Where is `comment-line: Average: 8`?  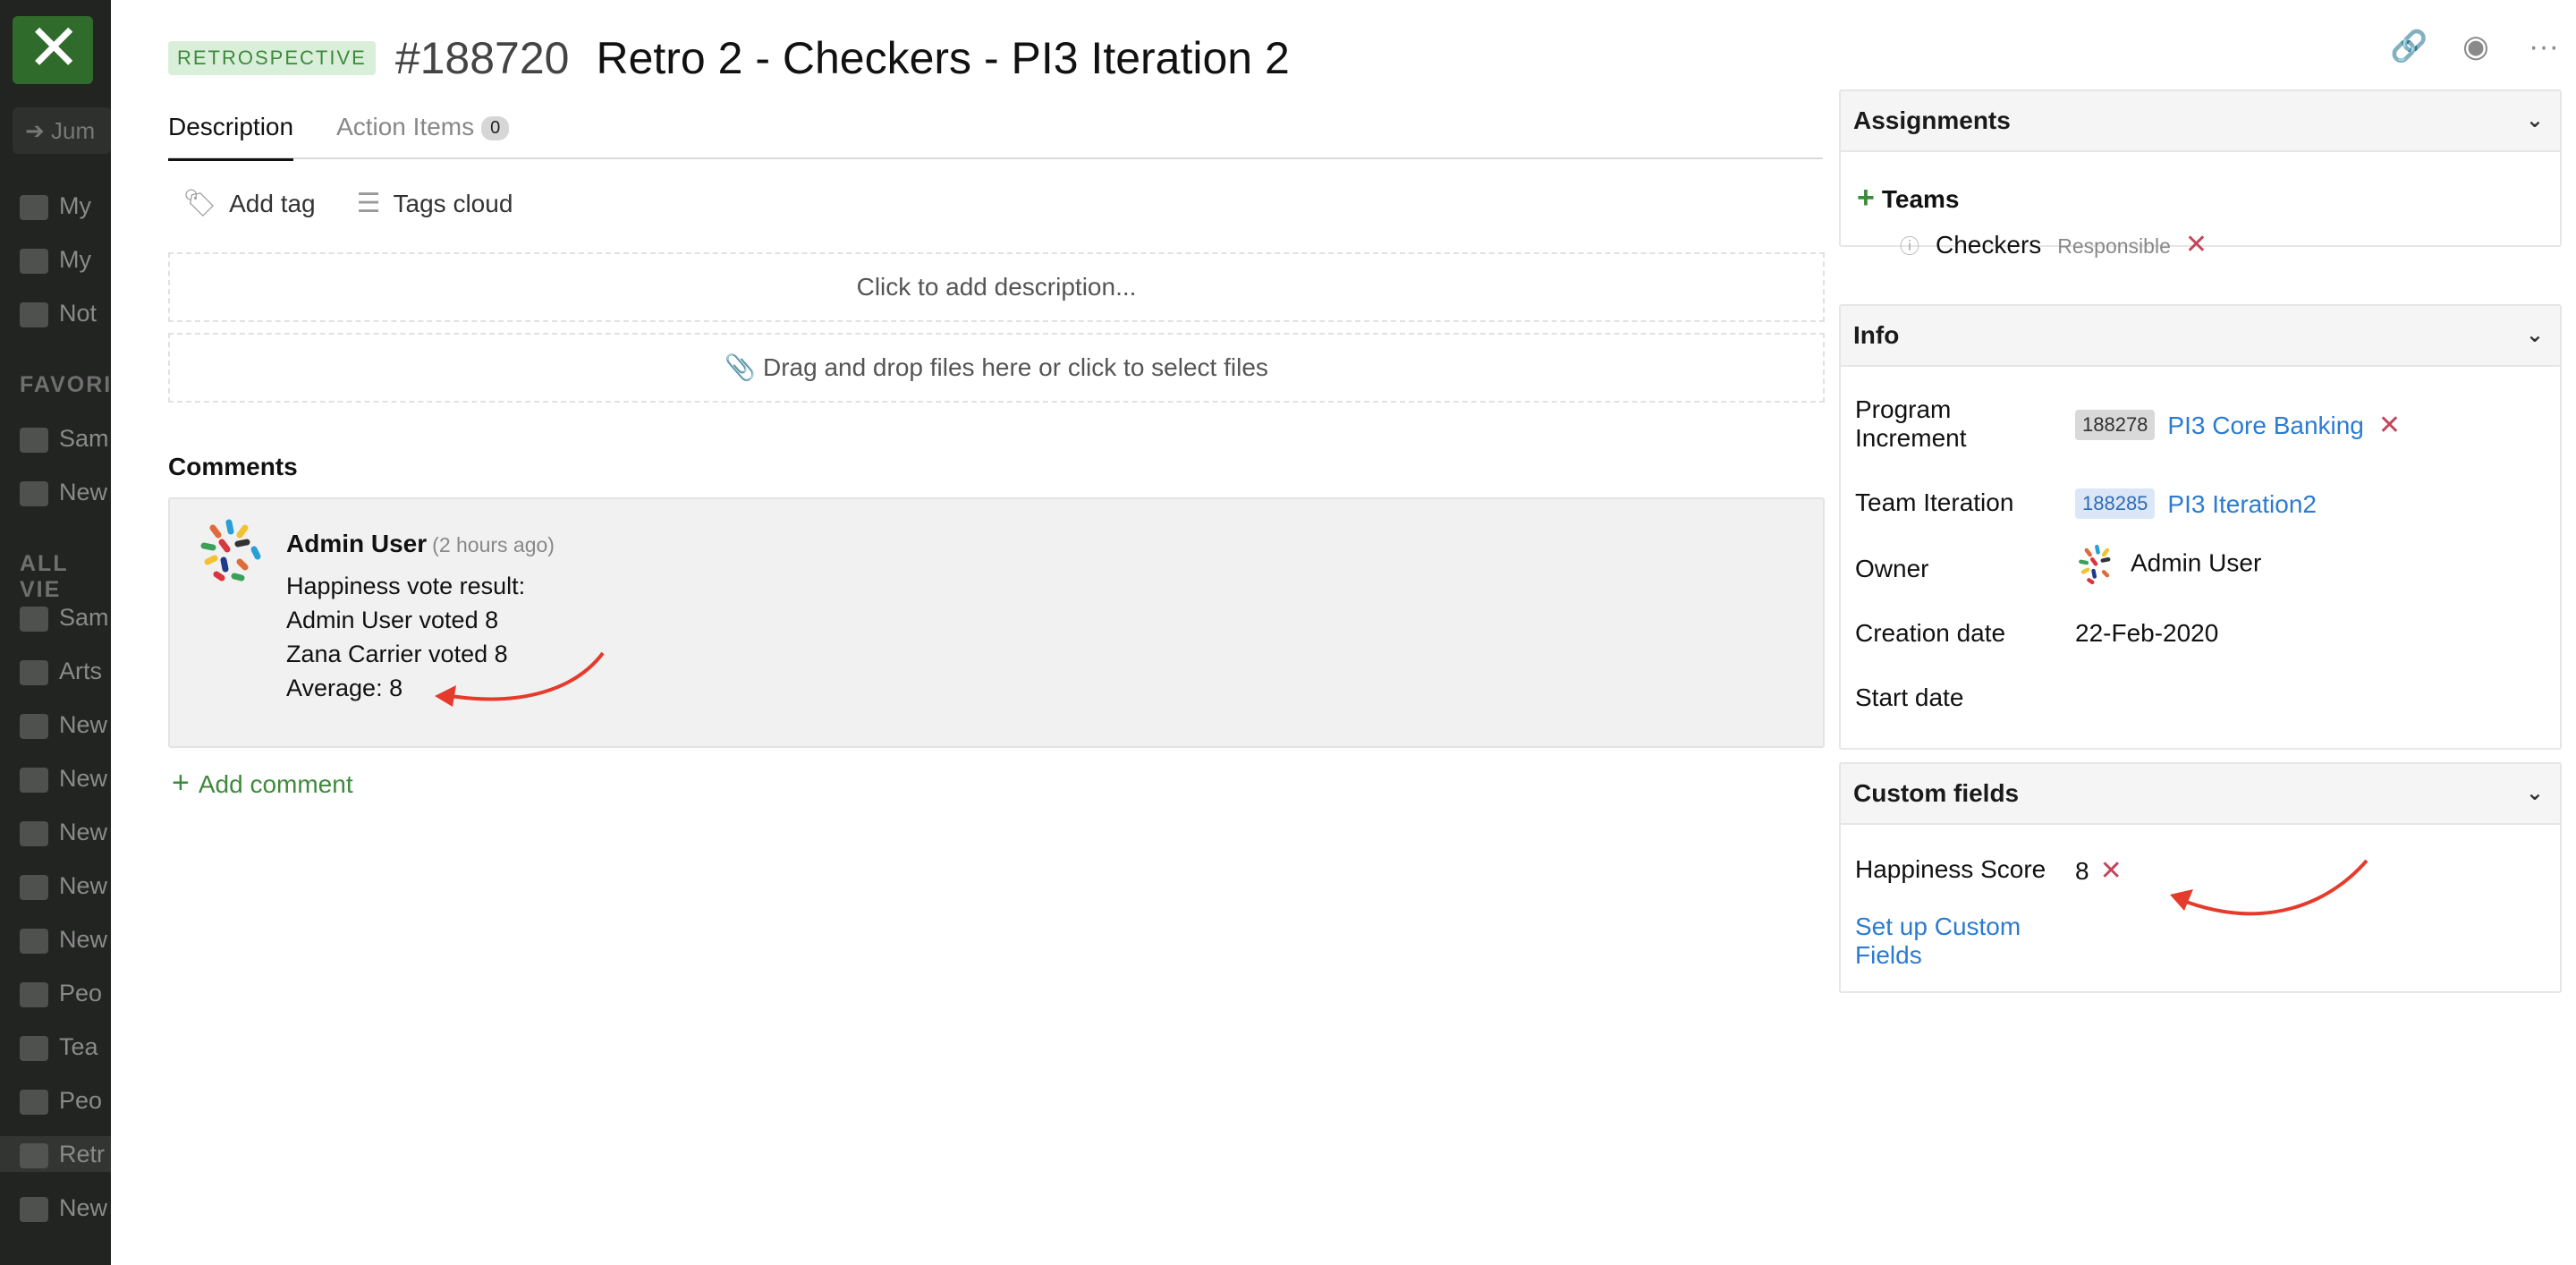
comment-line: Average: 8 is located at coordinates (344, 688).